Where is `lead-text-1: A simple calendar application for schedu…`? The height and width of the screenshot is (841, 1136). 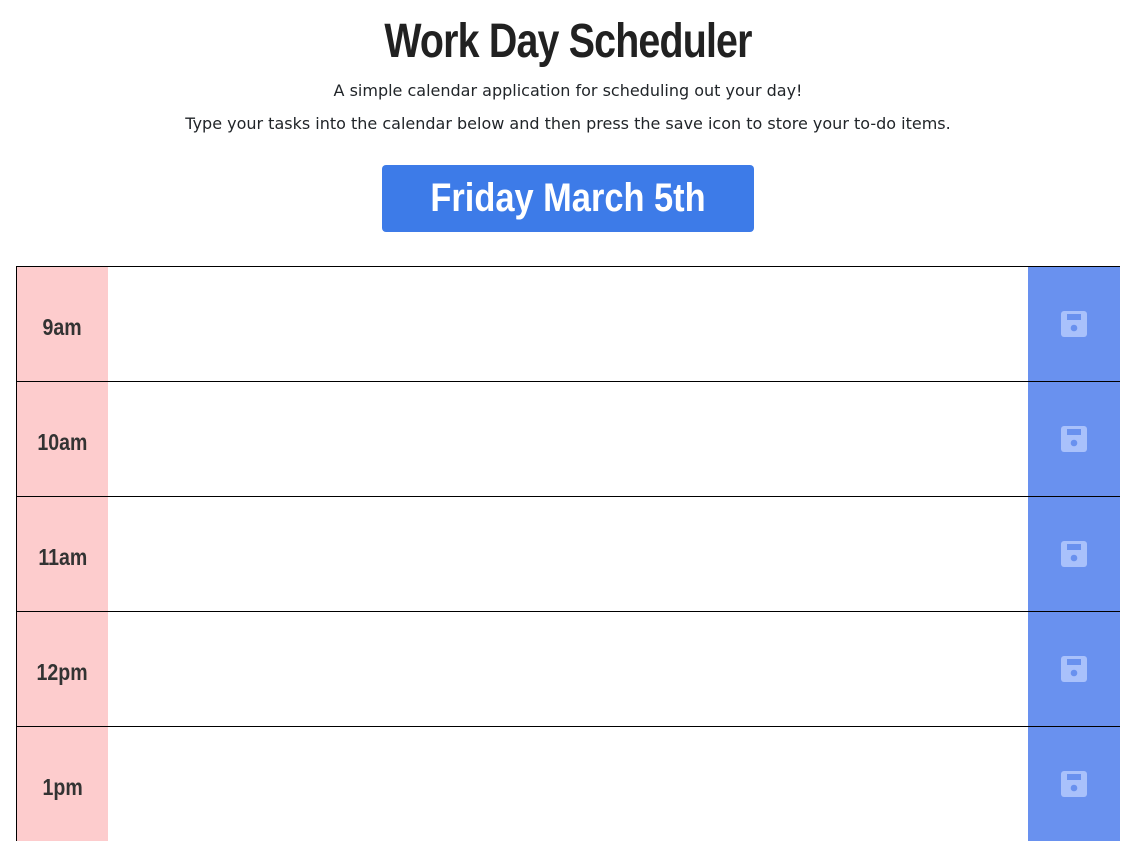 lead-text-1: A simple calendar application for schedu… is located at coordinates (568, 90).